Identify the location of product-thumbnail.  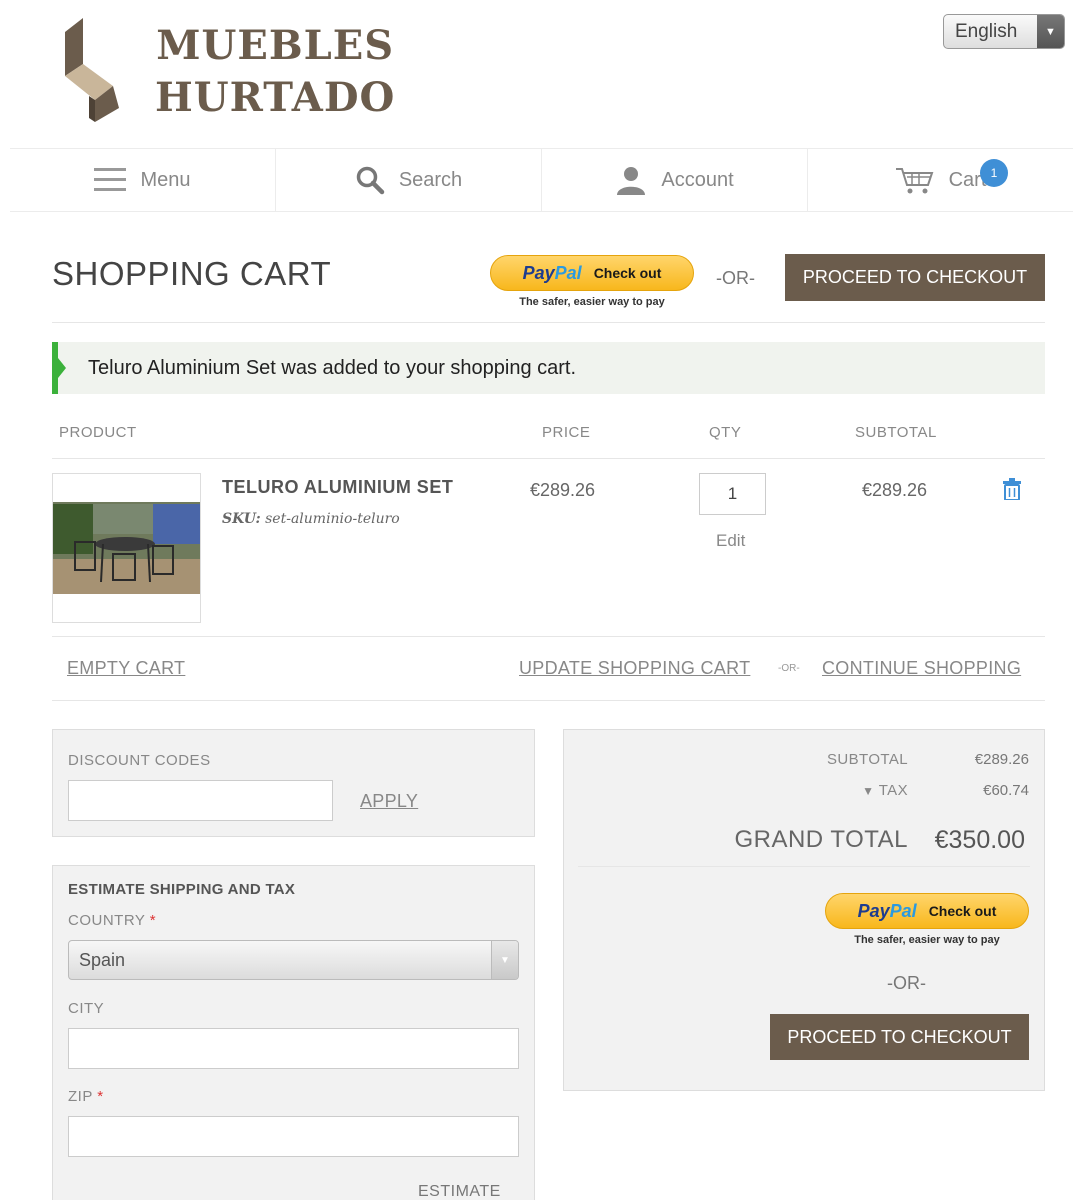
(126, 548).